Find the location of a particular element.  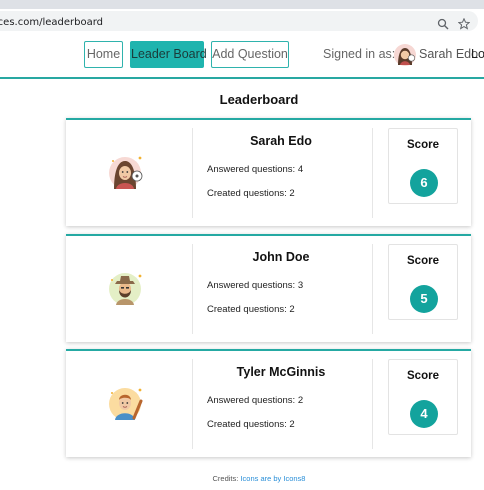

logout-button: Lo is located at coordinates (477, 54).